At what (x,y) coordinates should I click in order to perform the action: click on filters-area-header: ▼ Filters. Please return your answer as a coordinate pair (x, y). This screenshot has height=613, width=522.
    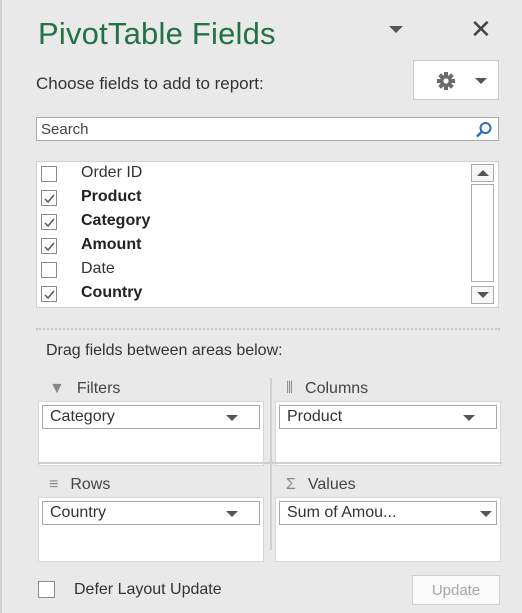
    Looking at the image, I should click on (84, 389).